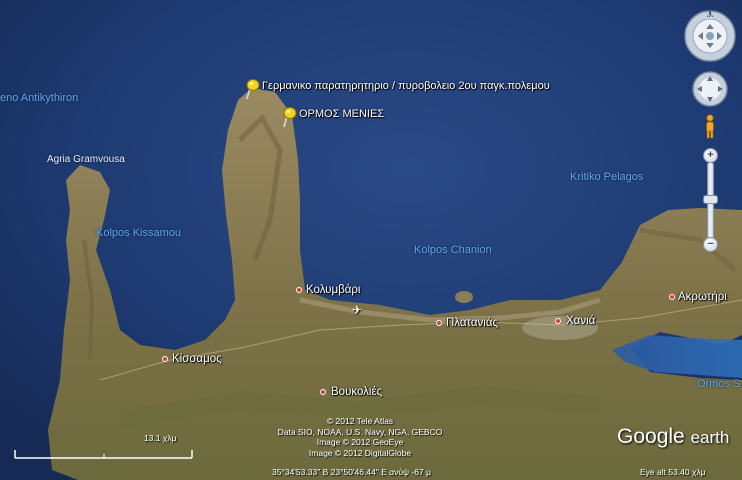 This screenshot has width=742, height=480. I want to click on zoom-in-button: +, so click(710, 155).